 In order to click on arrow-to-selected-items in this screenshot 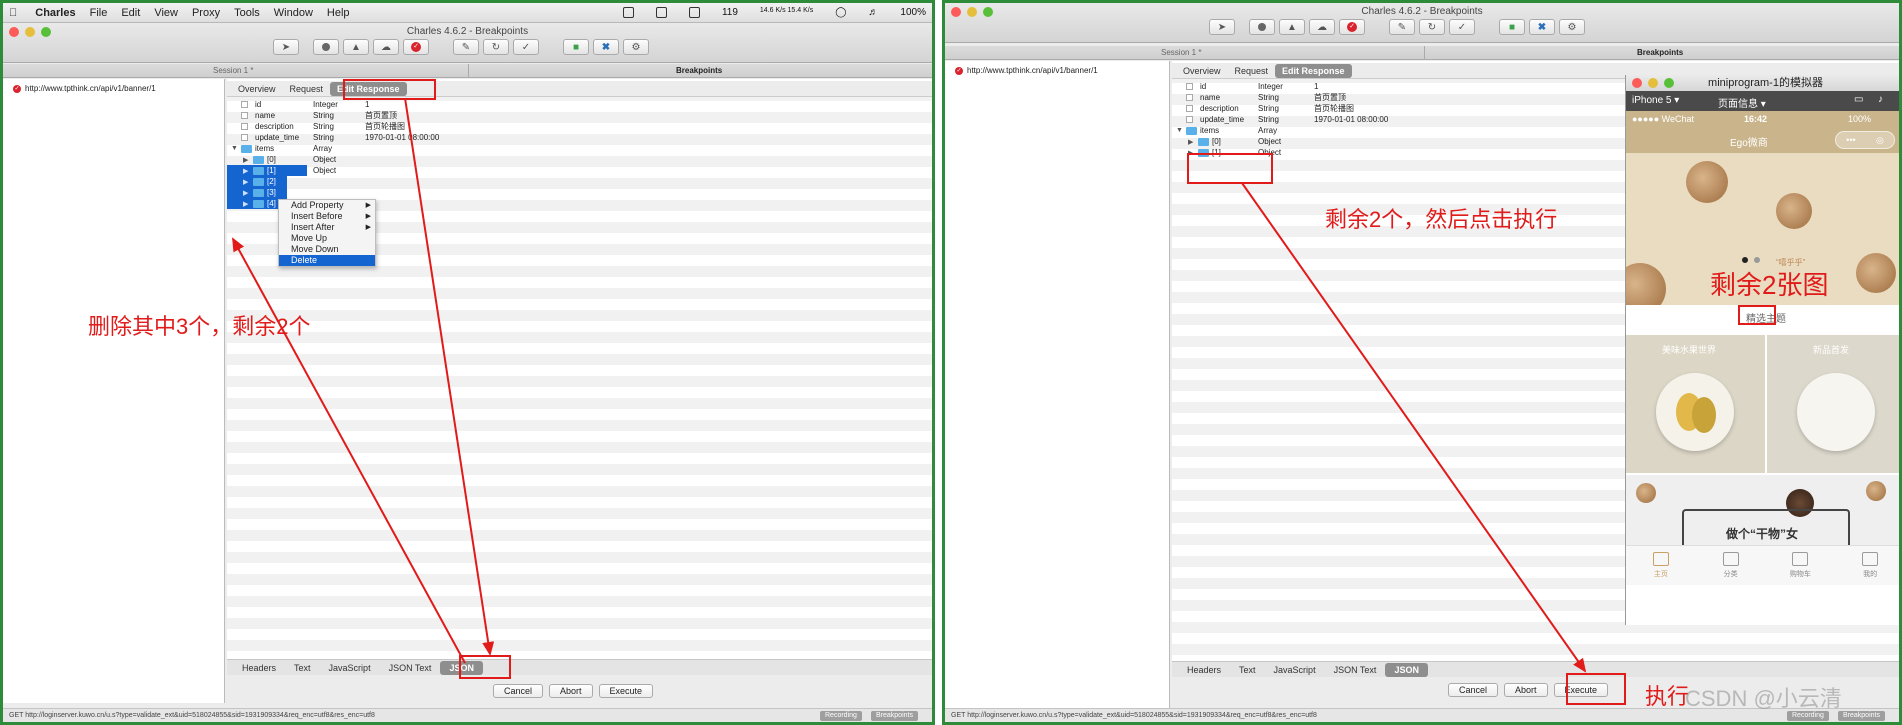, I will do `click(349, 450)`.